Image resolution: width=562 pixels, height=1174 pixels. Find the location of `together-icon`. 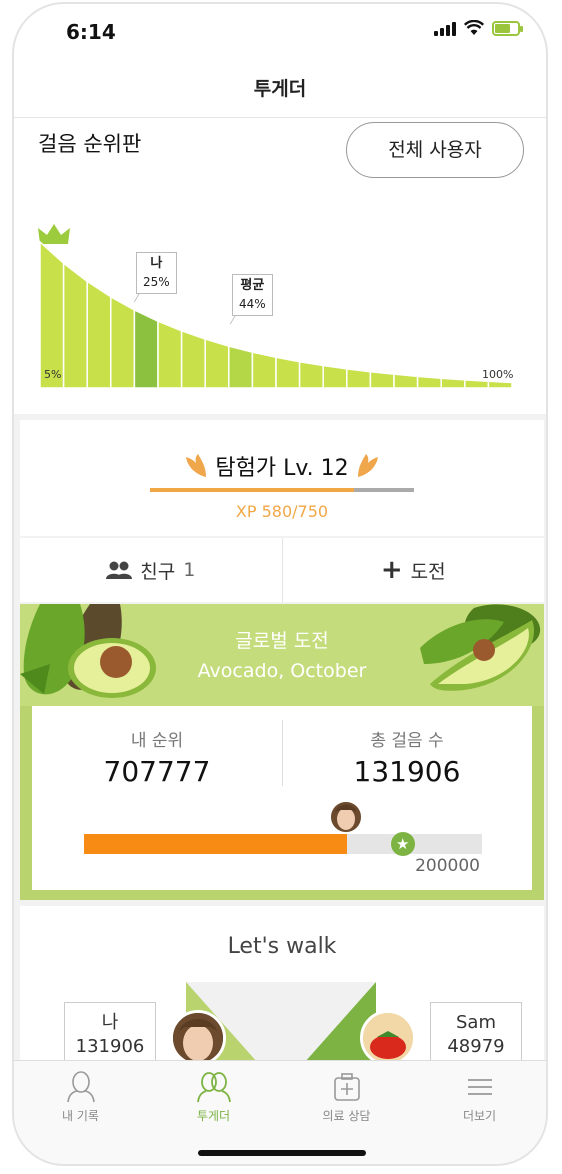

together-icon is located at coordinates (213, 1087).